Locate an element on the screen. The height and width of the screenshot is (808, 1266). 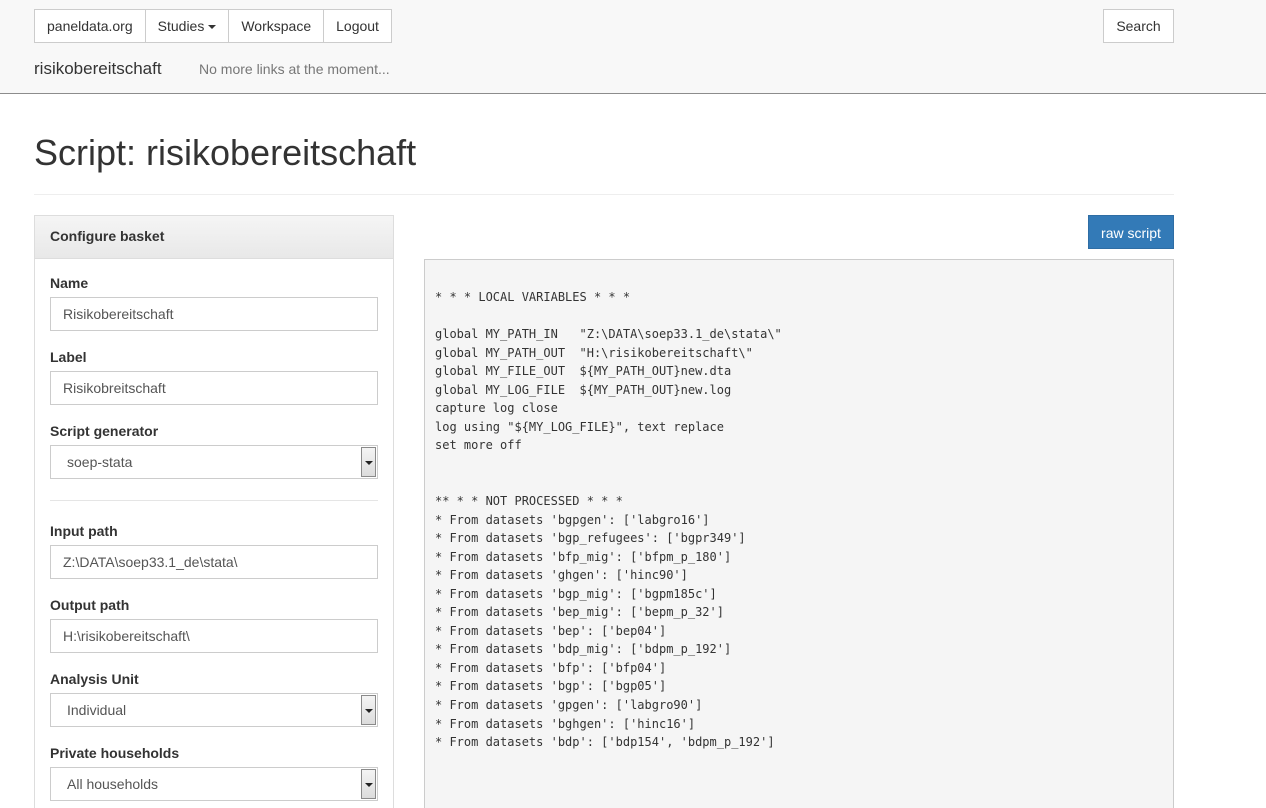
raw-script-button: raw script is located at coordinates (1131, 232).